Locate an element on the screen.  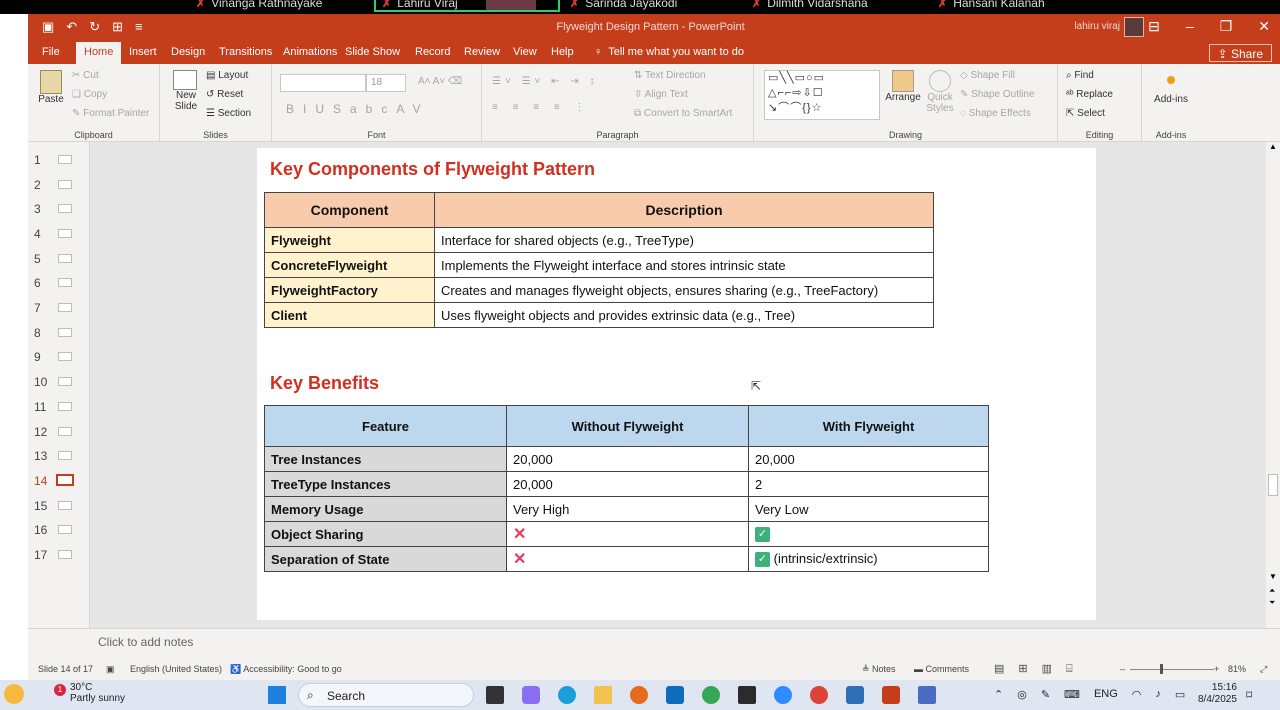
pen-icon: ✎ is located at coordinates (1045, 694).